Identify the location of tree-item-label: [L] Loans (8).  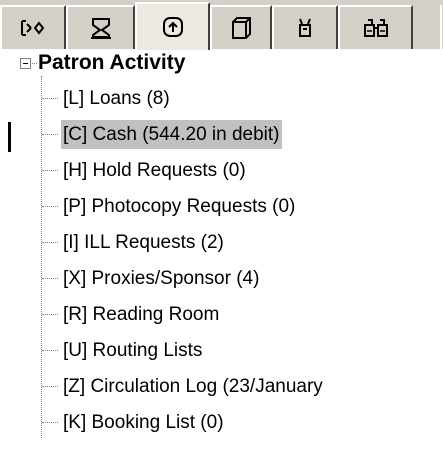
(116, 98).